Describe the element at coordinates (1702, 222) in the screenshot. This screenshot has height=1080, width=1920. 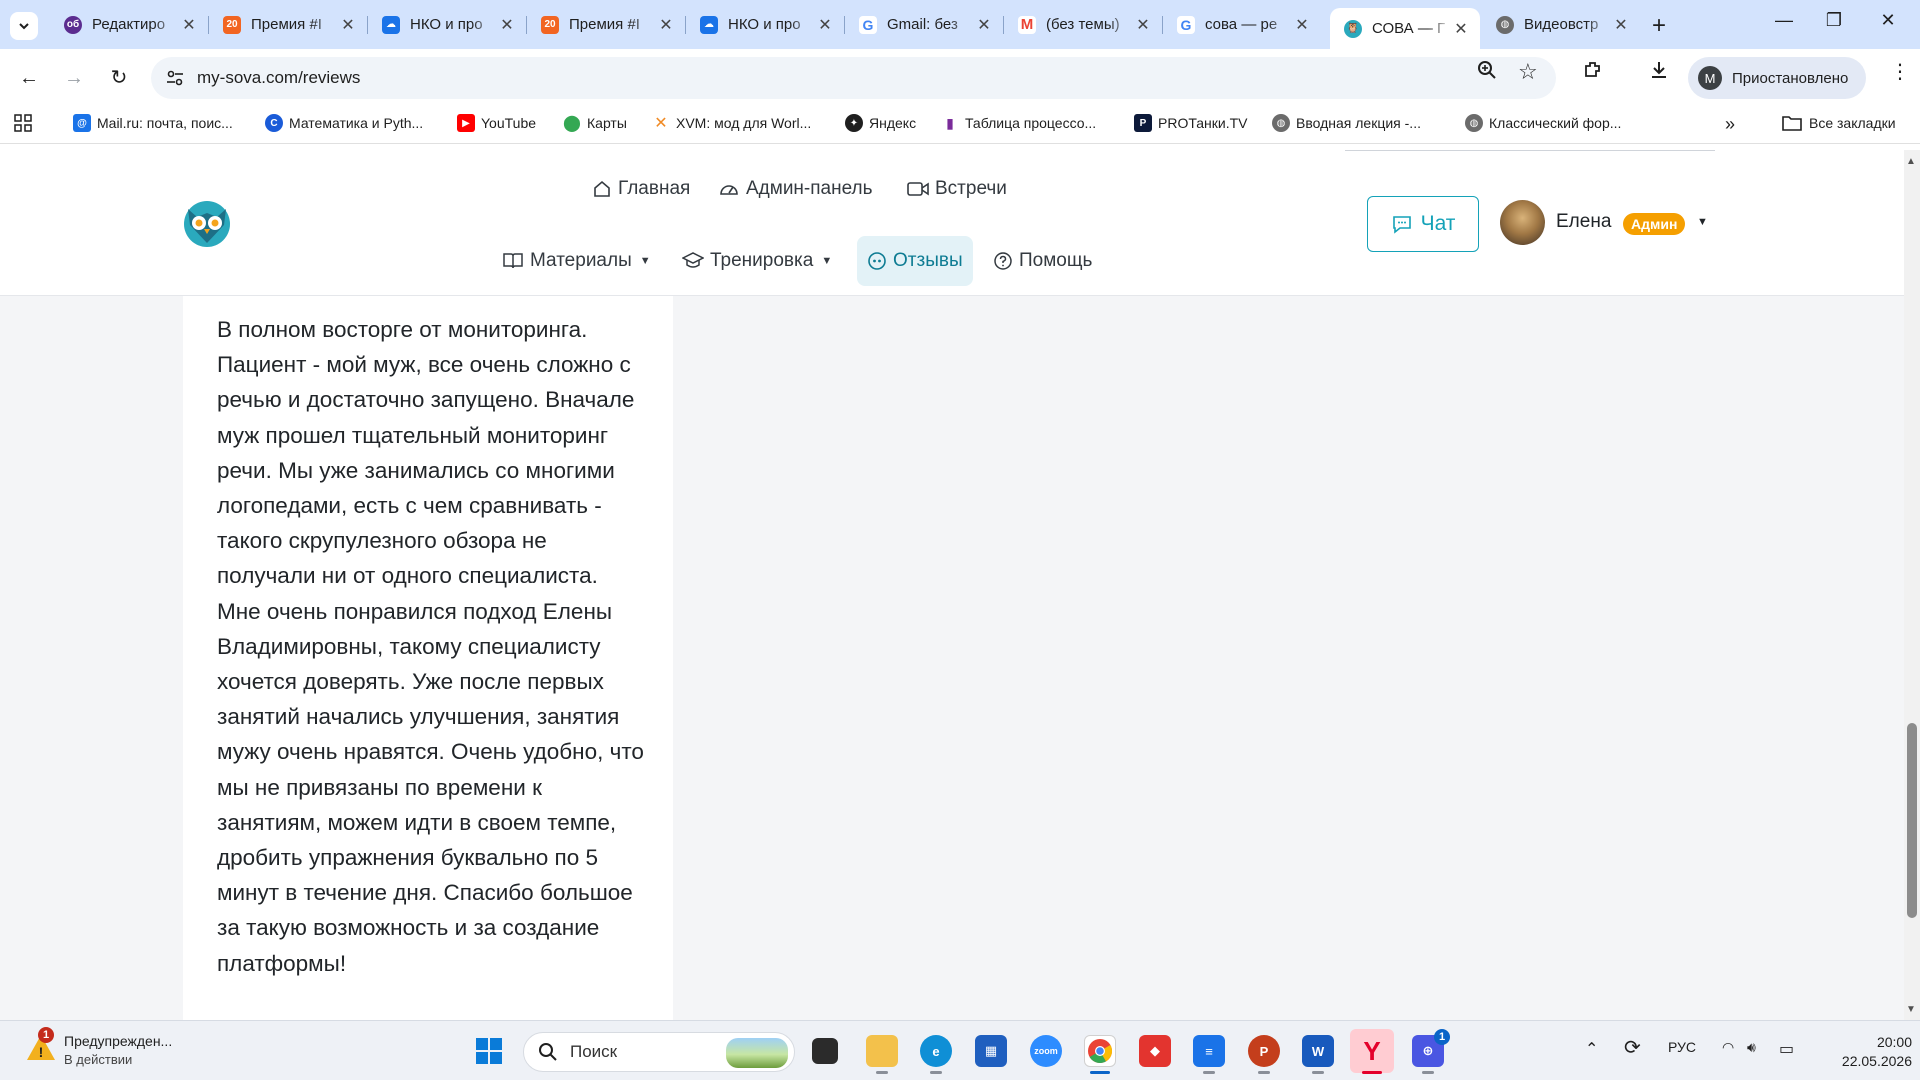
I see `user-menu-caret-icon: ▼` at that location.